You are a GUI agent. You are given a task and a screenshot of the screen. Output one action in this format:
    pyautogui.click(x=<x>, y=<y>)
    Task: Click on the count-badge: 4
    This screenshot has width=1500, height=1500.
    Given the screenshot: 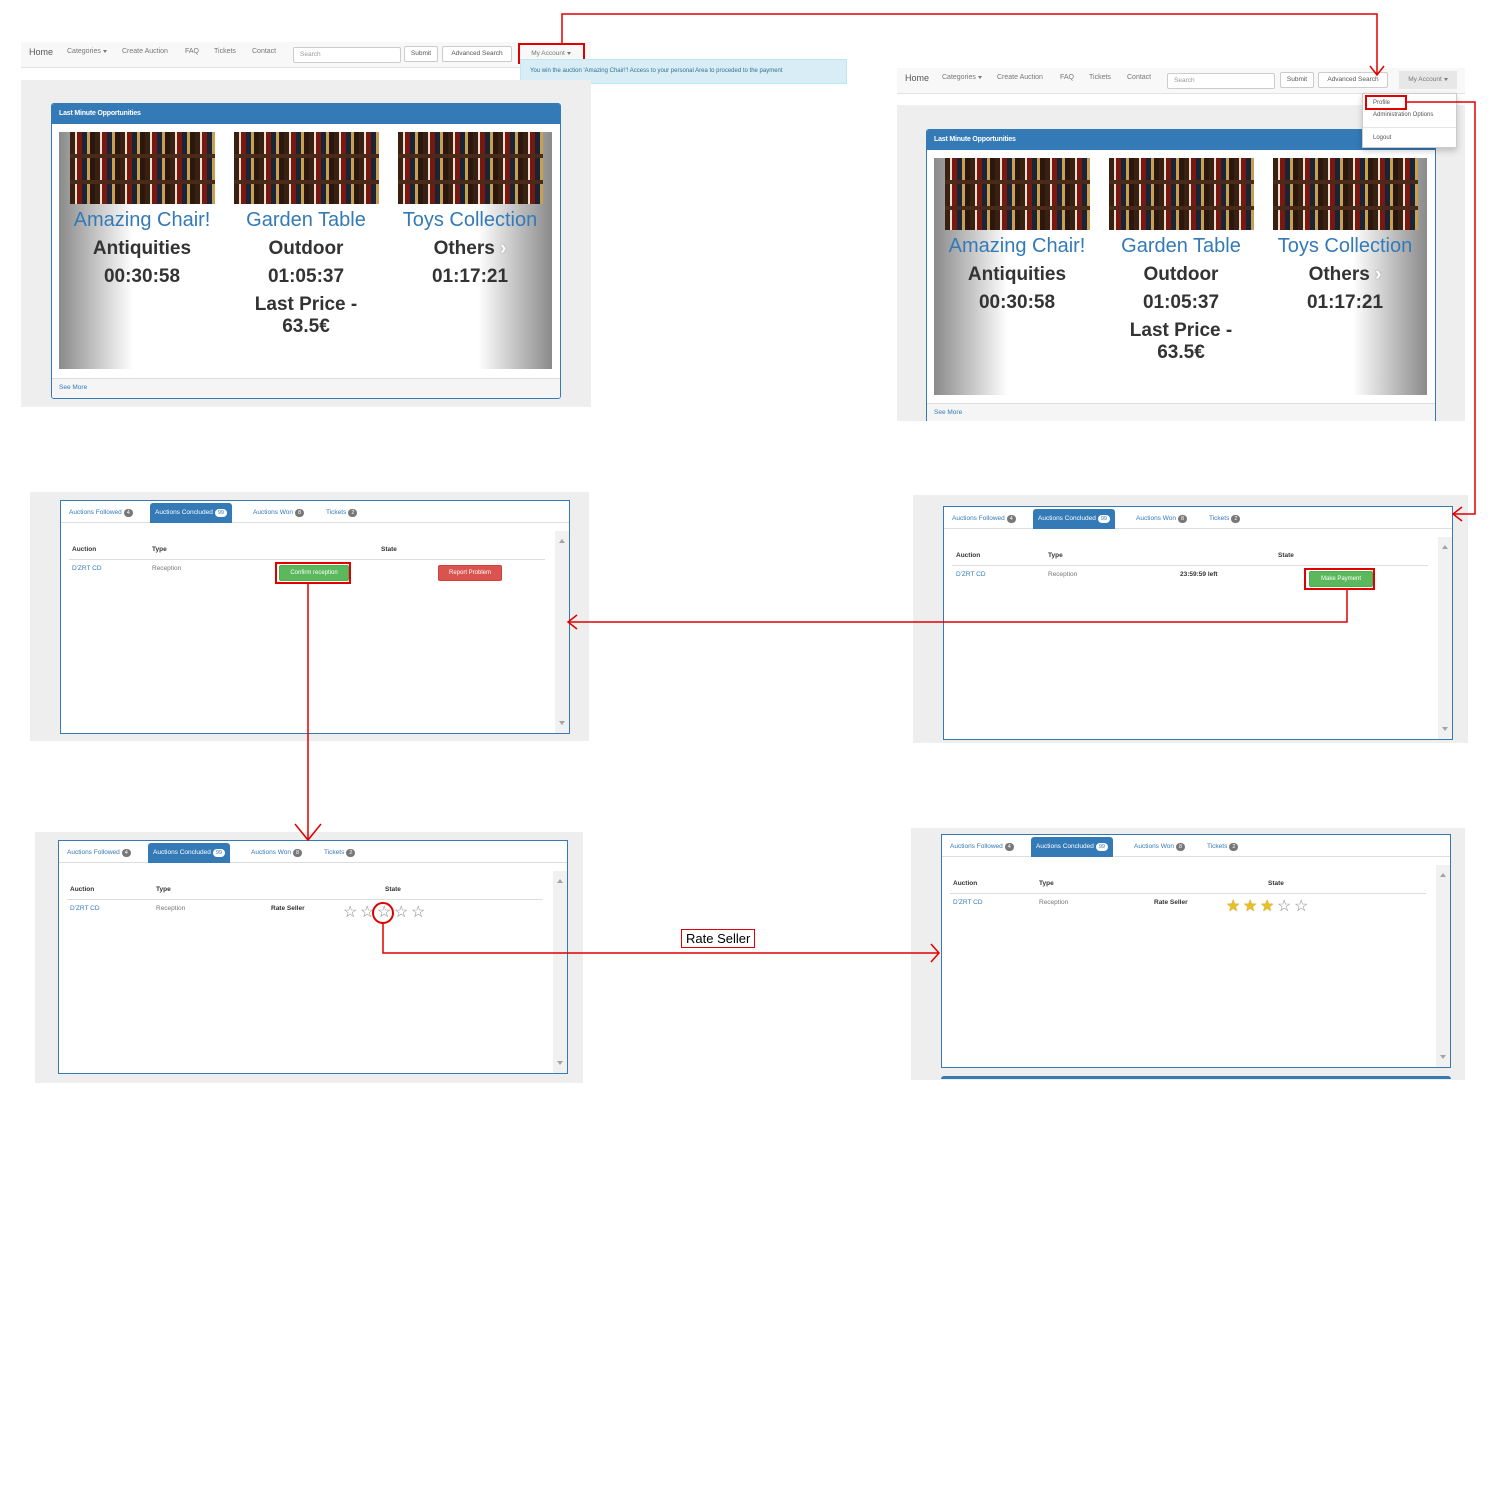 What is the action you would take?
    pyautogui.click(x=1009, y=847)
    